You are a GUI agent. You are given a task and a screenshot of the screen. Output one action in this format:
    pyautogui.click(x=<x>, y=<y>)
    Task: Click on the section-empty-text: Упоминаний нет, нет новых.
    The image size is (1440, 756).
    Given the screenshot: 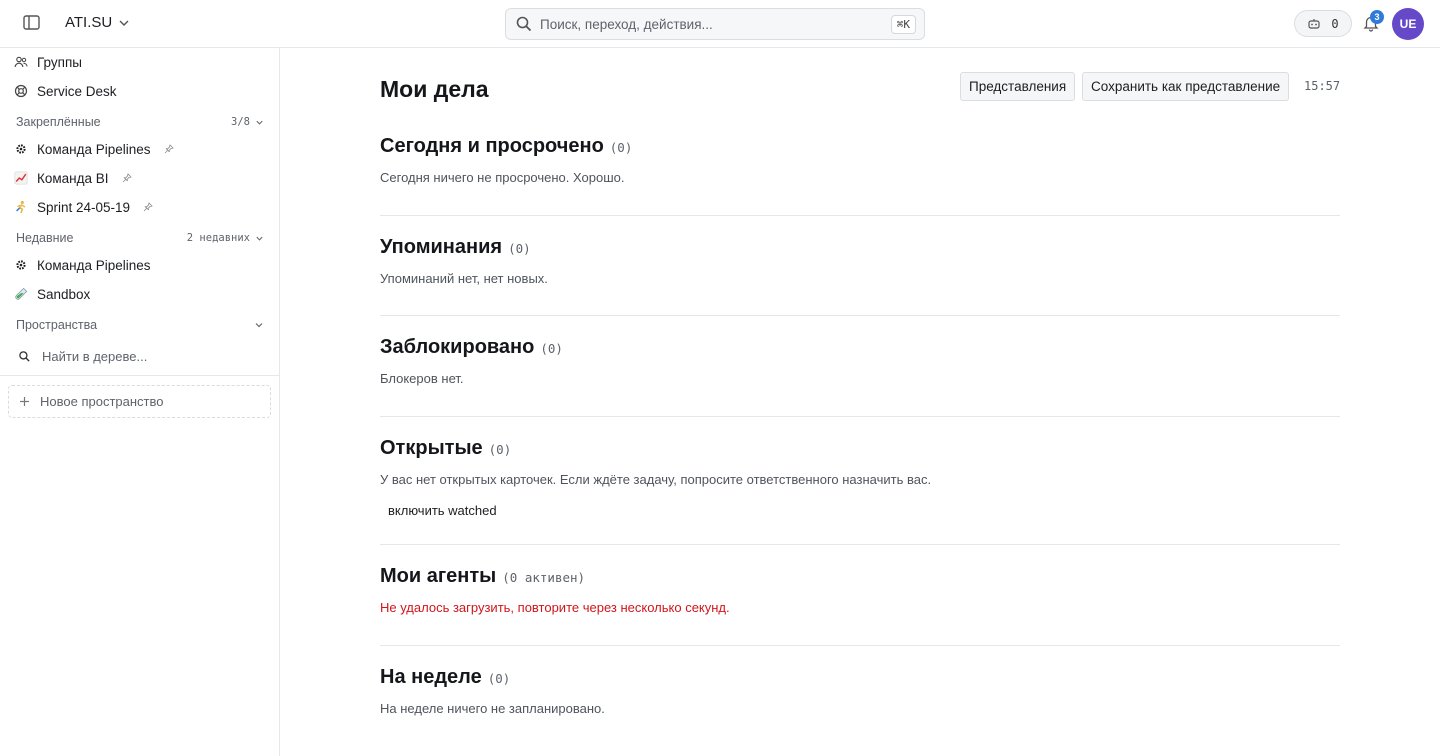 What is the action you would take?
    pyautogui.click(x=464, y=278)
    